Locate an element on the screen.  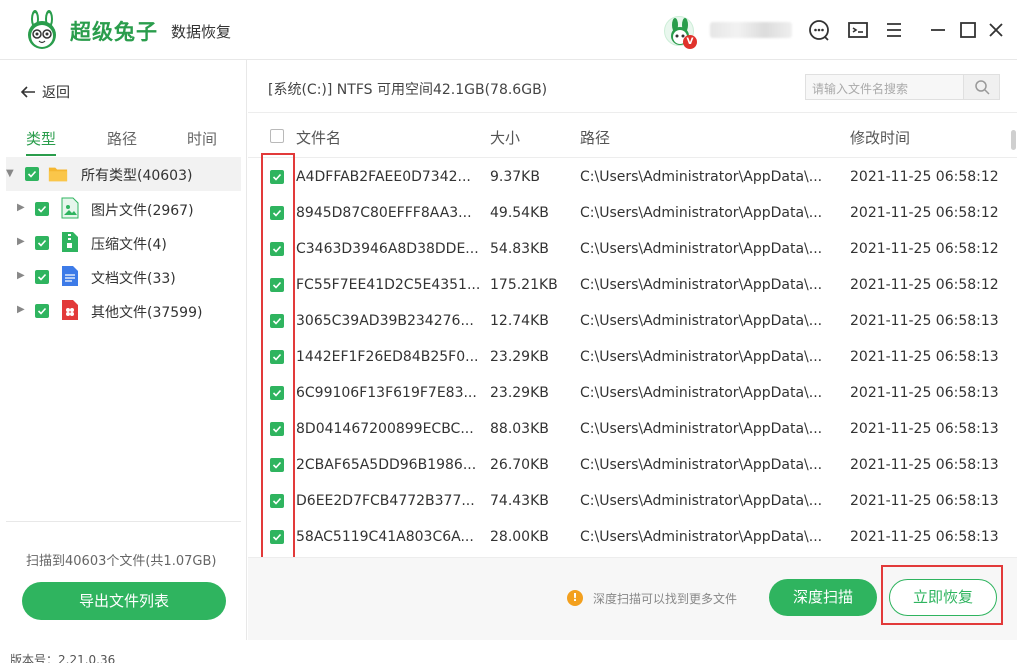
tree-item-documents: ▶ 文档文件(33) is located at coordinates (123, 277).